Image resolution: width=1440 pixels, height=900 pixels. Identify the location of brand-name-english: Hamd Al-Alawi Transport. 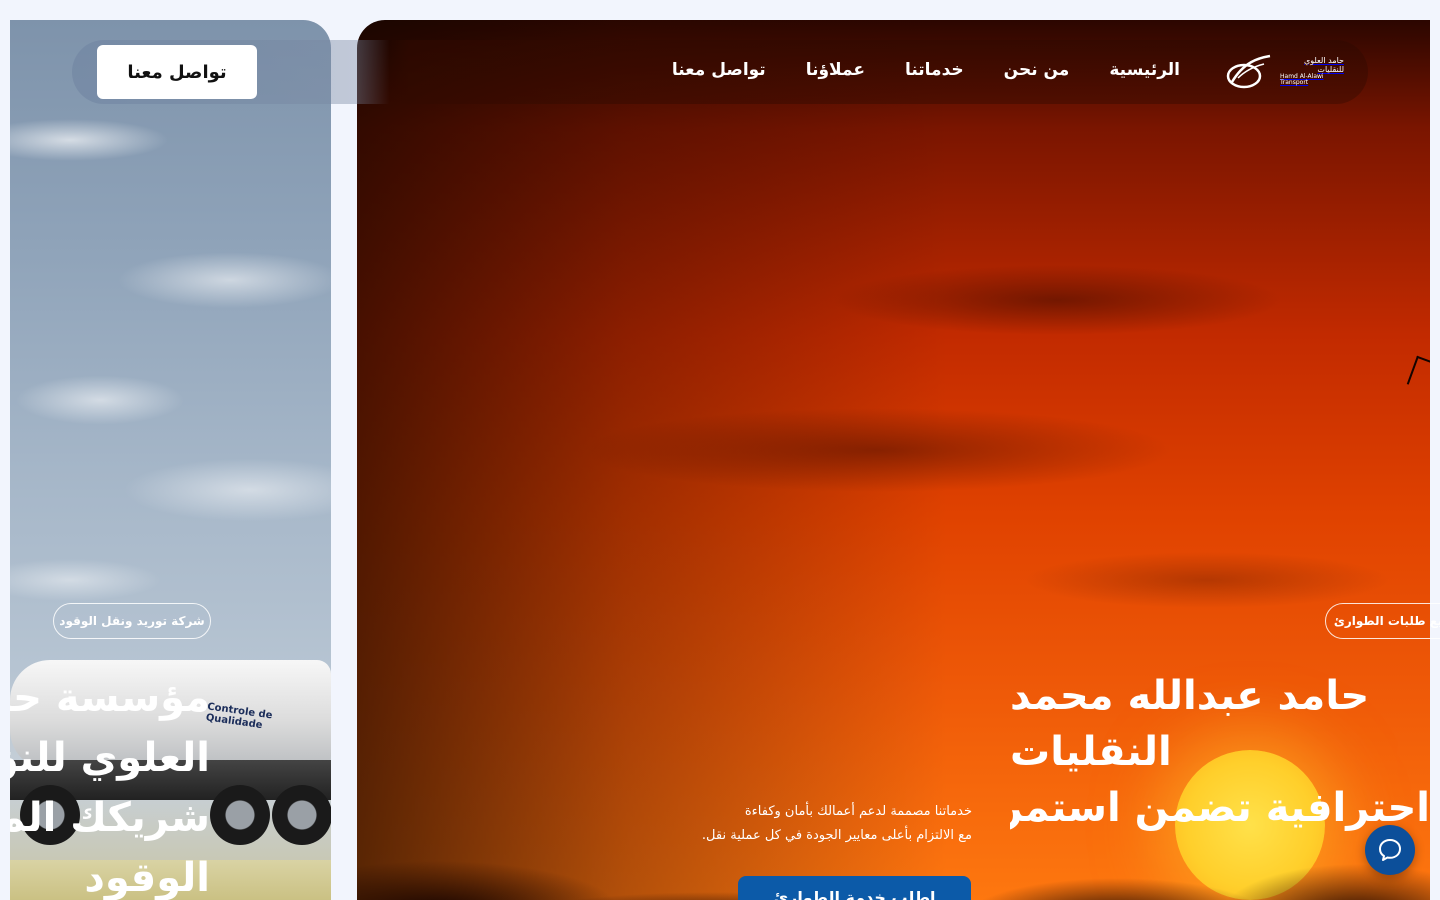
(1302, 80).